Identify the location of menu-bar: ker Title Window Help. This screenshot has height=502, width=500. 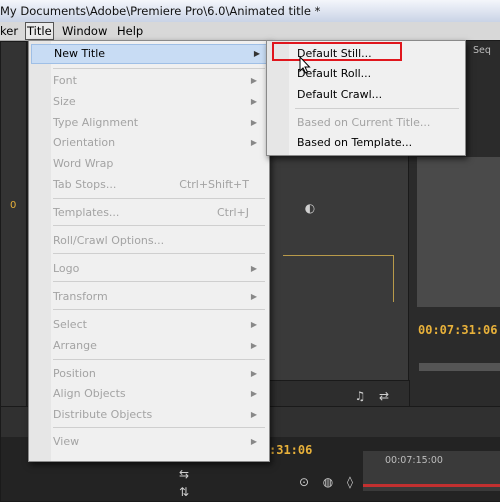
(250, 31).